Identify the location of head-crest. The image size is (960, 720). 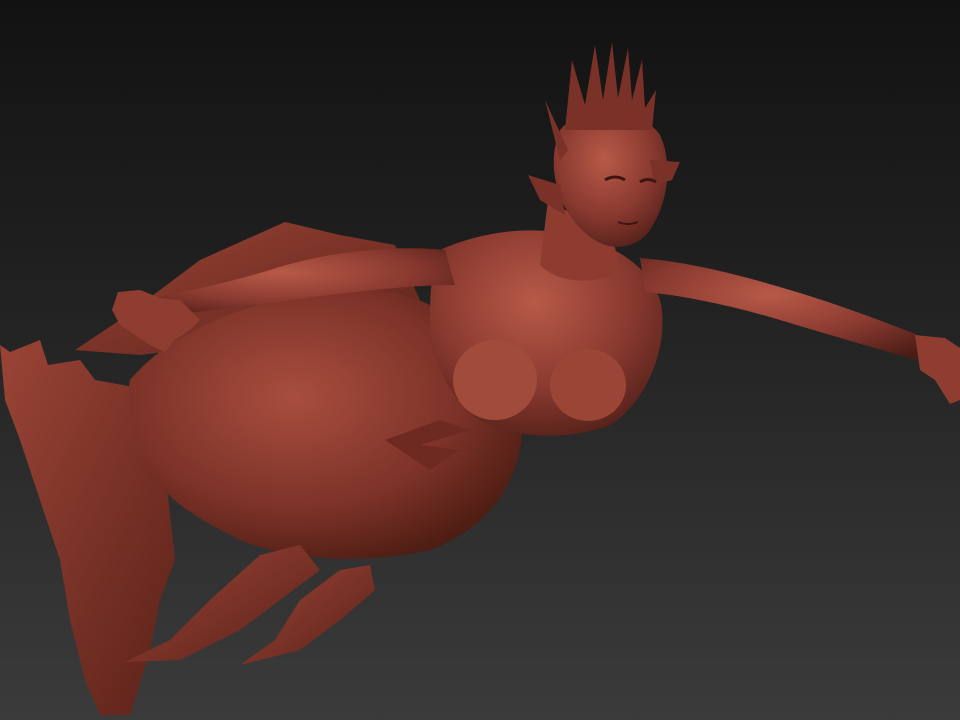
(610, 86).